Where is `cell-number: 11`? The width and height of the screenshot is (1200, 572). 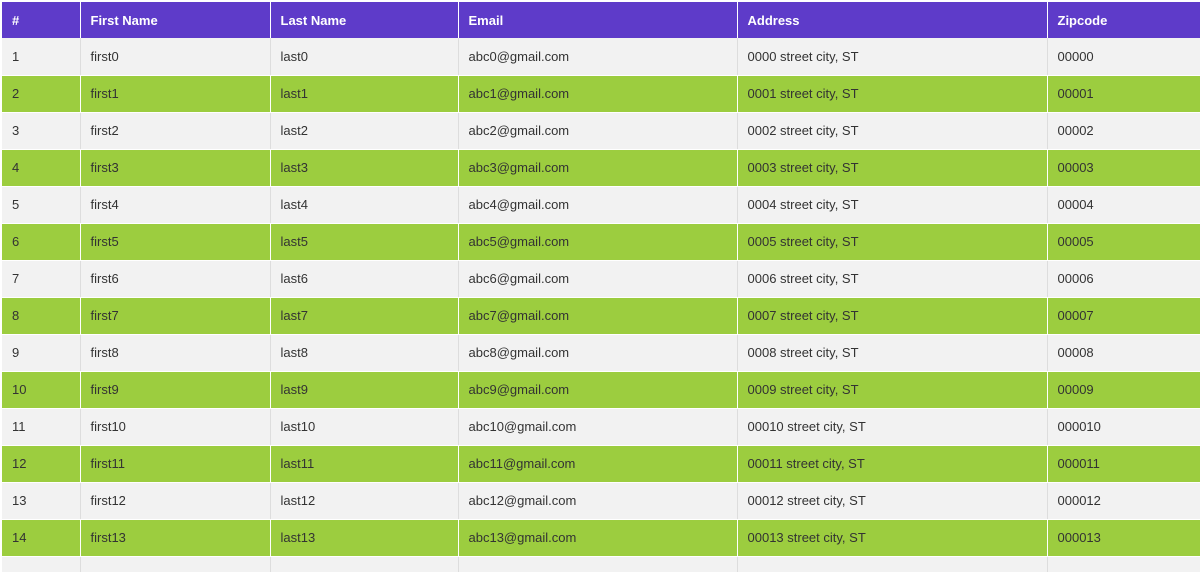
cell-number: 11 is located at coordinates (41, 427).